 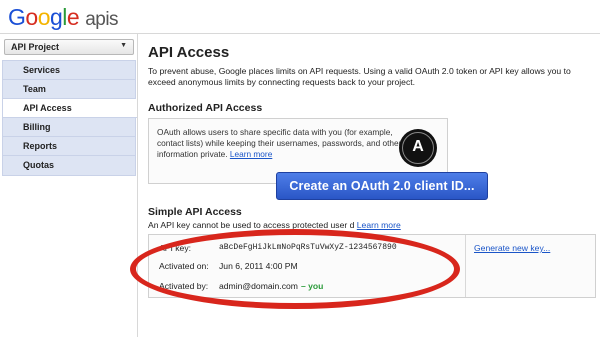 I want to click on google-apis-logo: Google apis, so click(x=63, y=17).